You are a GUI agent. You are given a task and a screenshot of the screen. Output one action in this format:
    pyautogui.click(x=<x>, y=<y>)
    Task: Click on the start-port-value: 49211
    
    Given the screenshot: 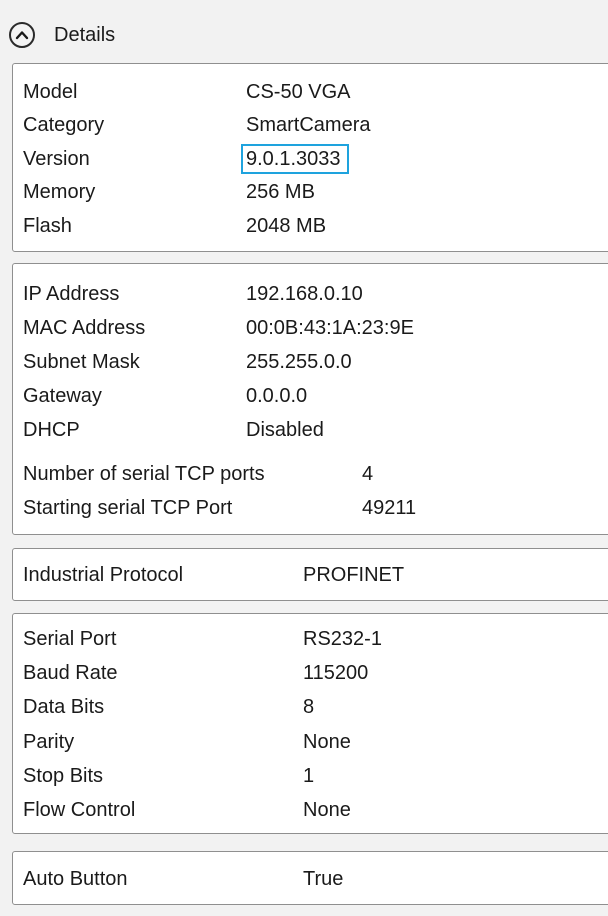 What is the action you would take?
    pyautogui.click(x=389, y=508)
    